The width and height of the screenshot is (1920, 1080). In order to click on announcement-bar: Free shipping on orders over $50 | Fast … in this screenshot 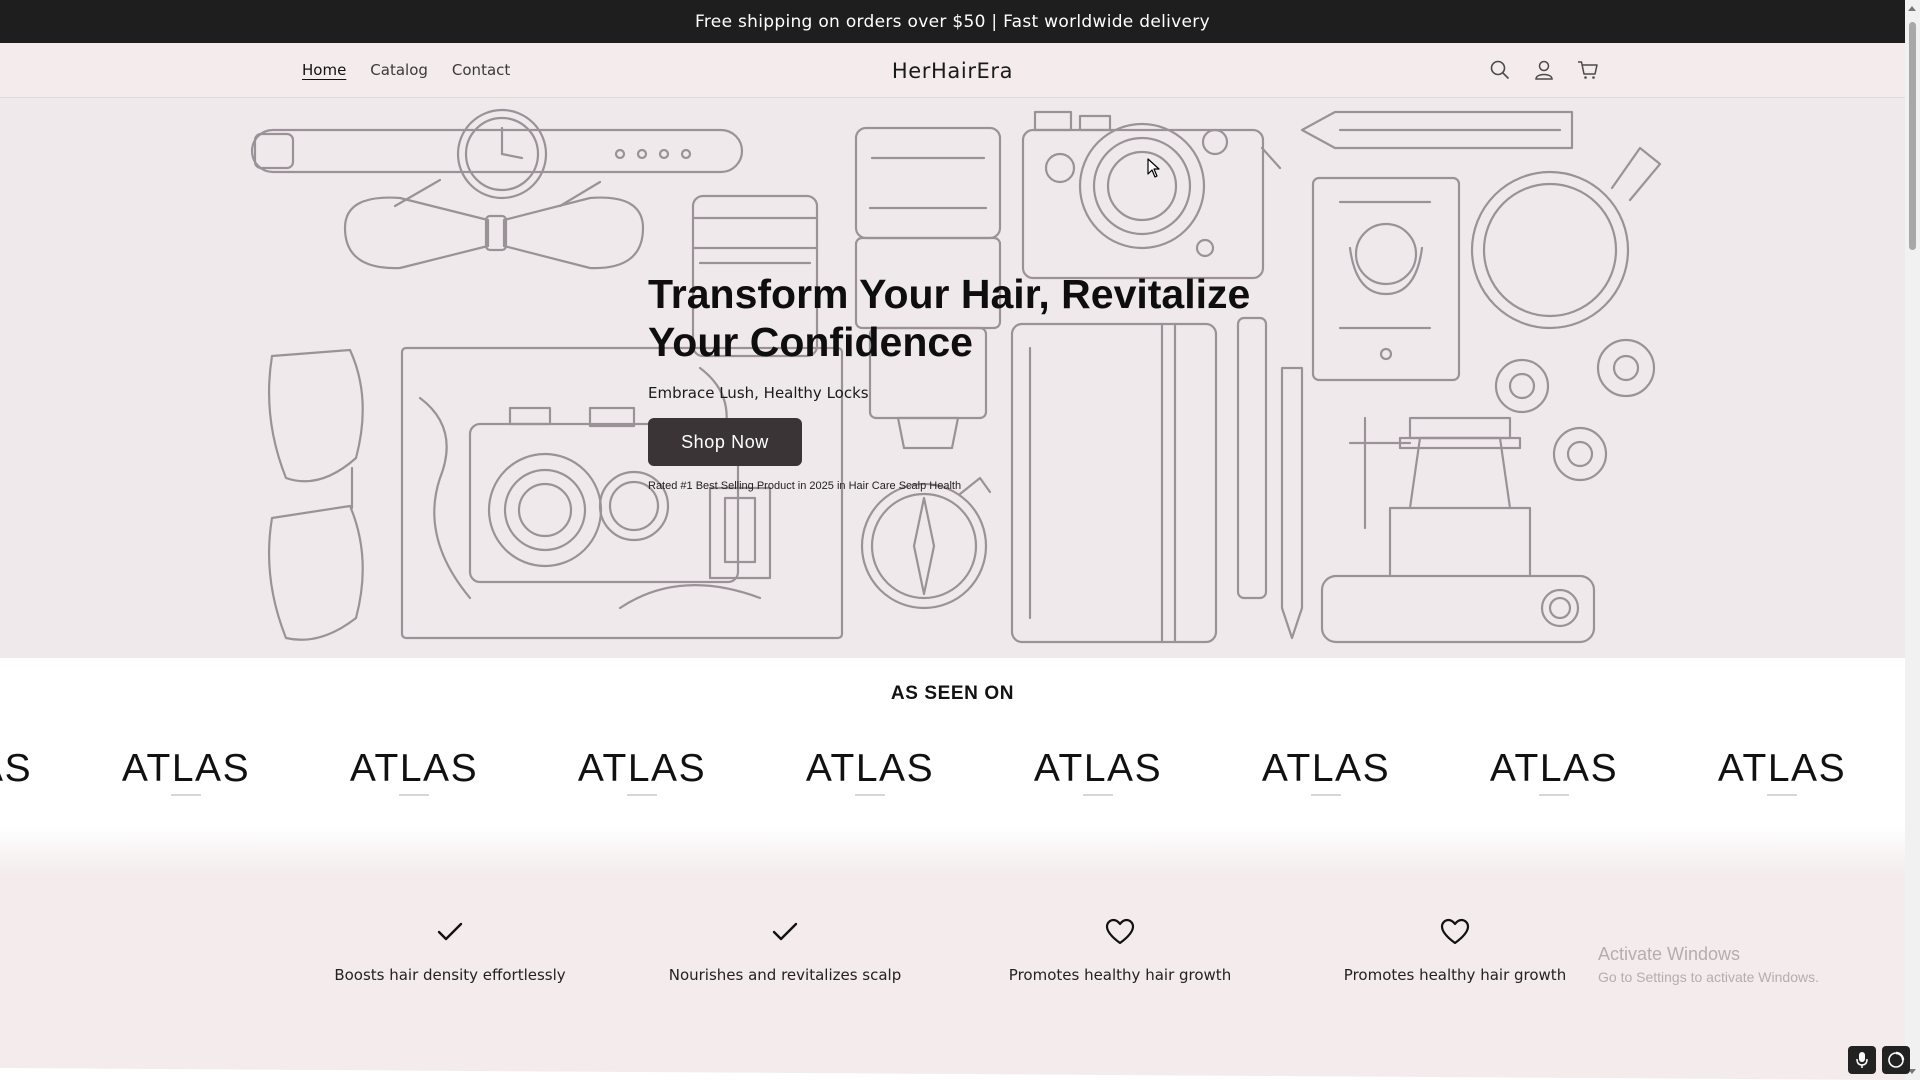, I will do `click(952, 21)`.